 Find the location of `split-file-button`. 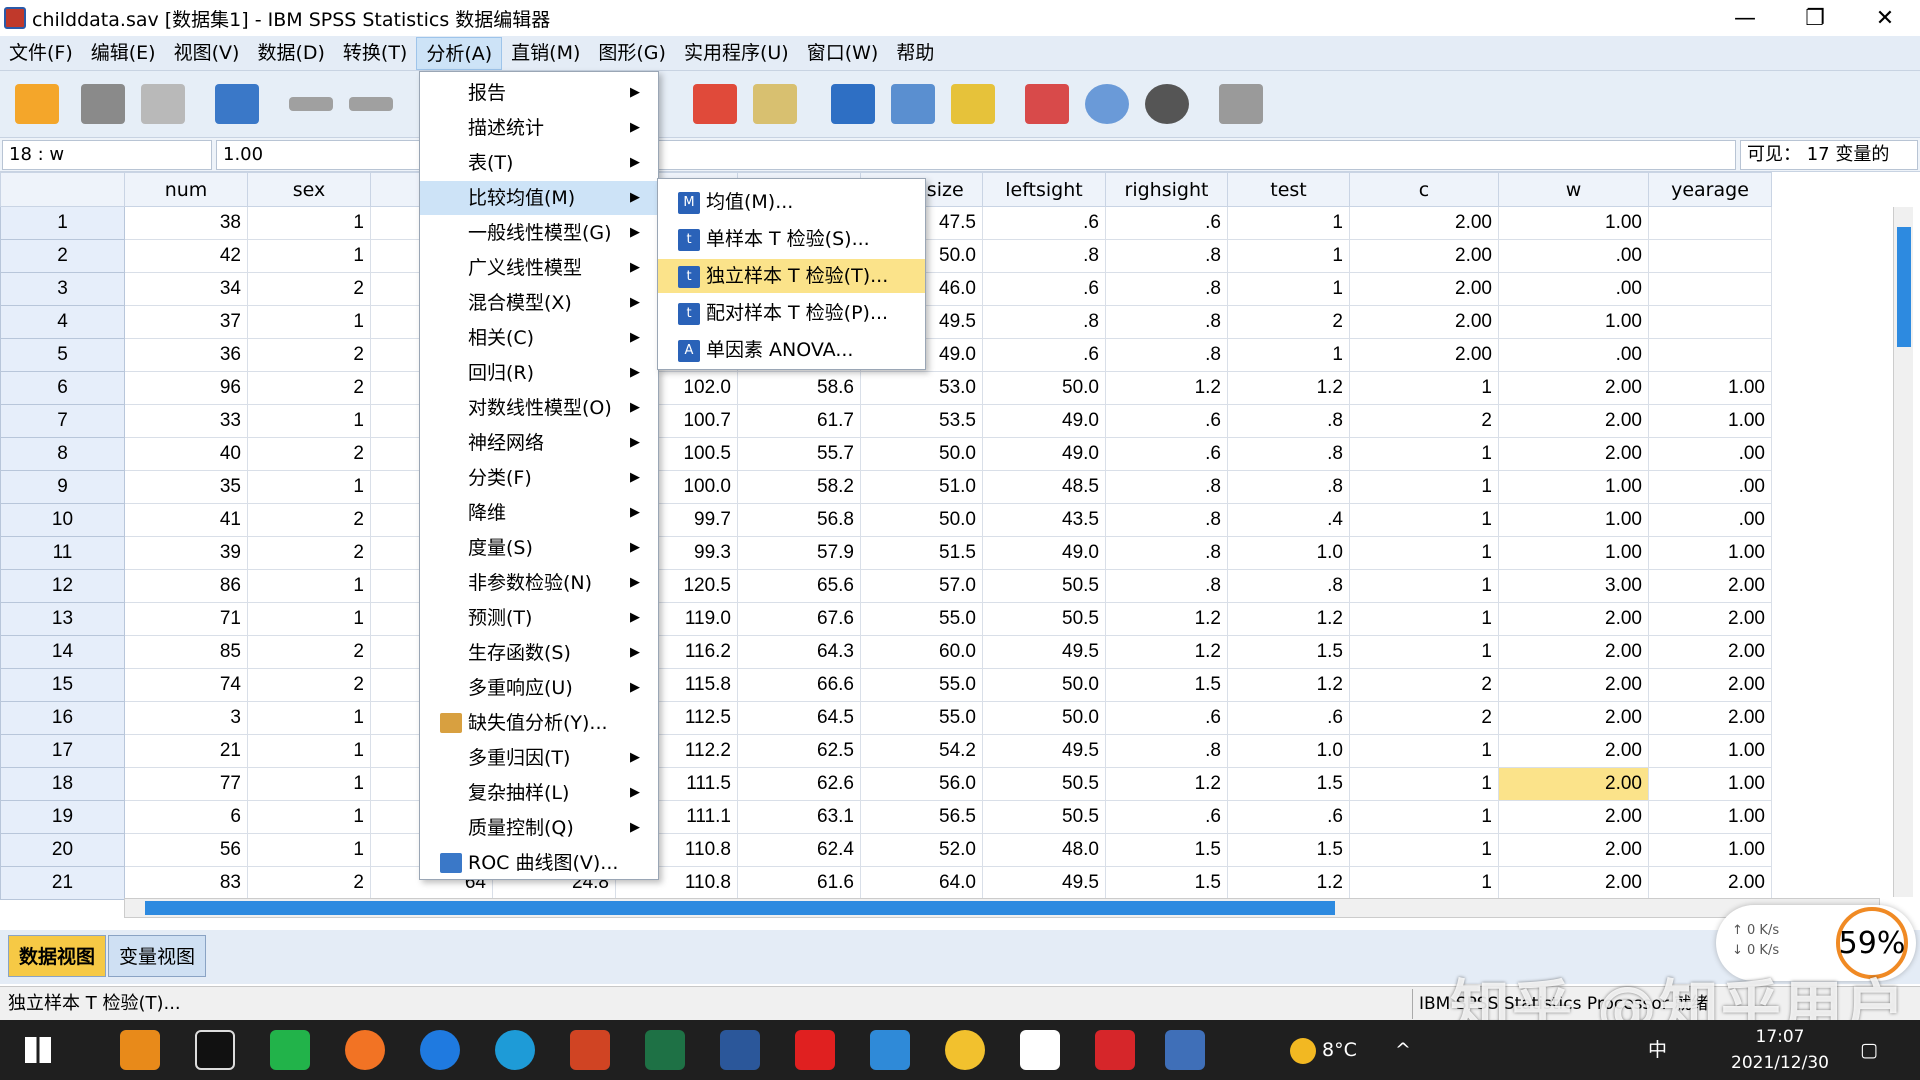

split-file-button is located at coordinates (853, 104).